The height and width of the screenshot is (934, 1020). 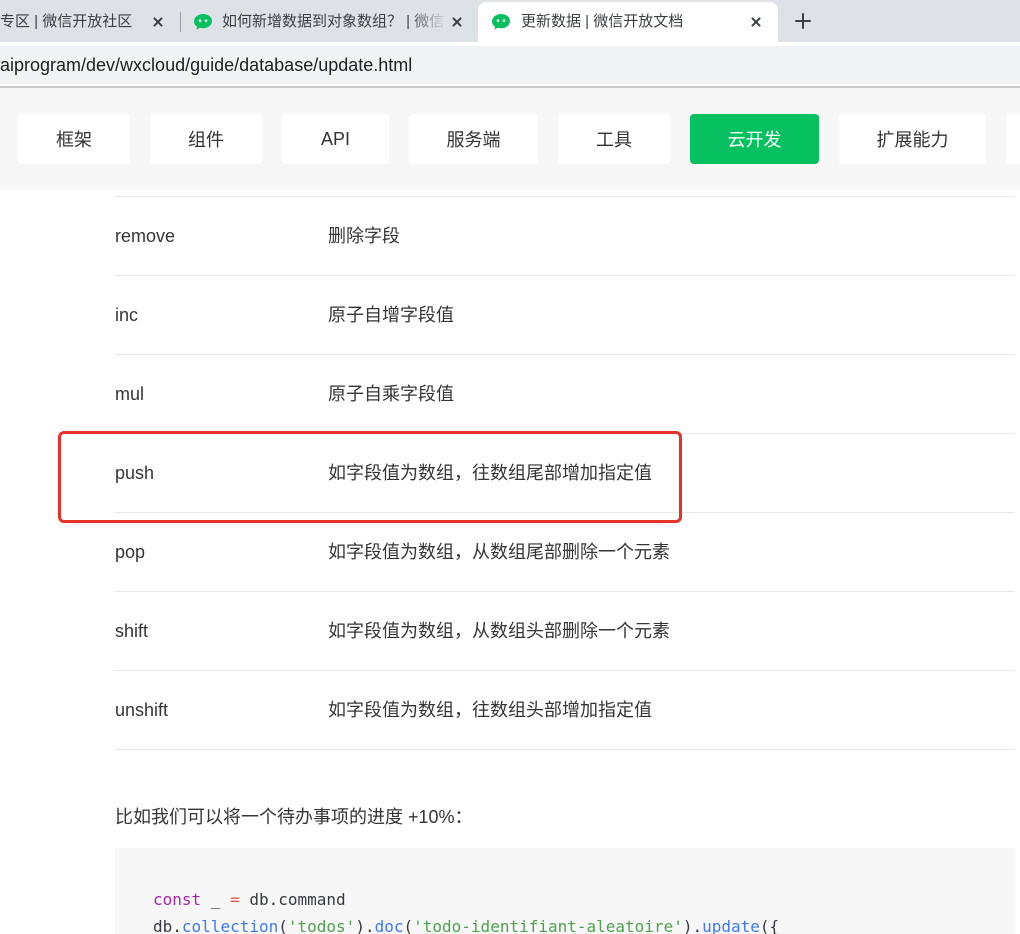 I want to click on operator-name: inc, so click(x=127, y=315).